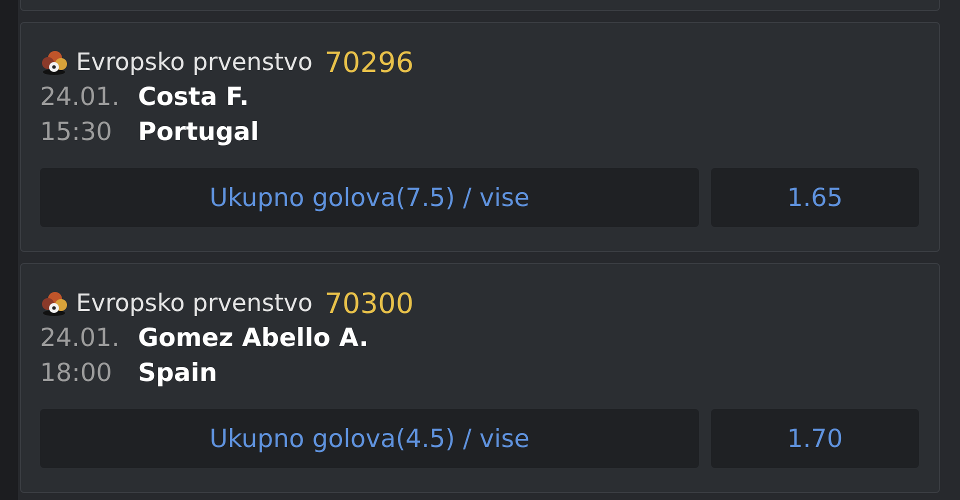  Describe the element at coordinates (815, 197) in the screenshot. I see `odds-button: 1.65` at that location.